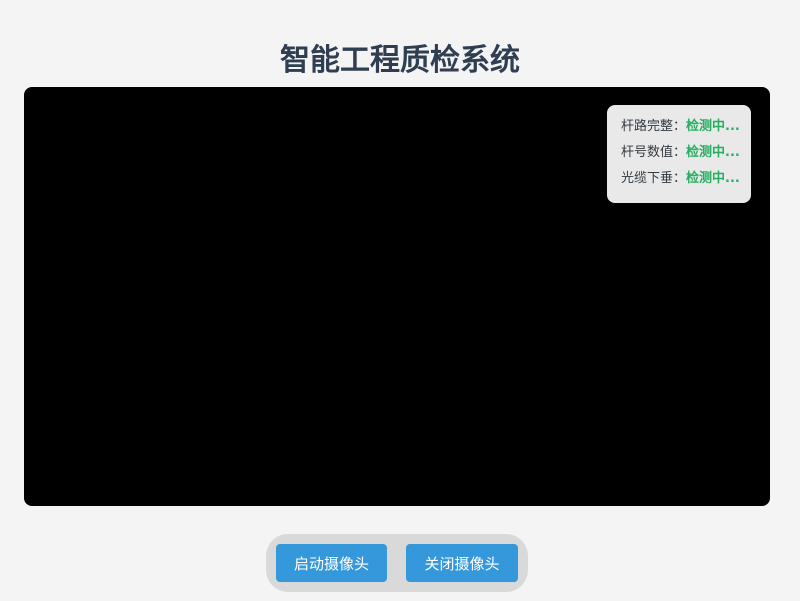 This screenshot has width=800, height=601. Describe the element at coordinates (331, 563) in the screenshot. I see `start-camera-button: 启动摄像头` at that location.